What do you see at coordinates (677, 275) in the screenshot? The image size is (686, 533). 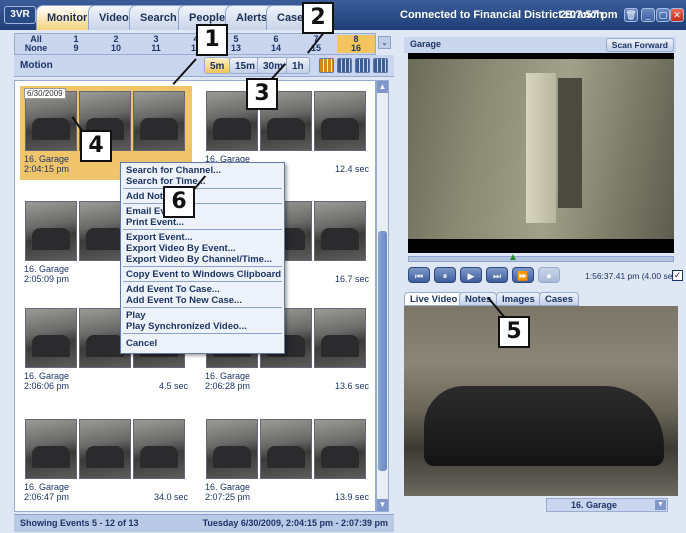 I see `sync-checkbox: ✓` at bounding box center [677, 275].